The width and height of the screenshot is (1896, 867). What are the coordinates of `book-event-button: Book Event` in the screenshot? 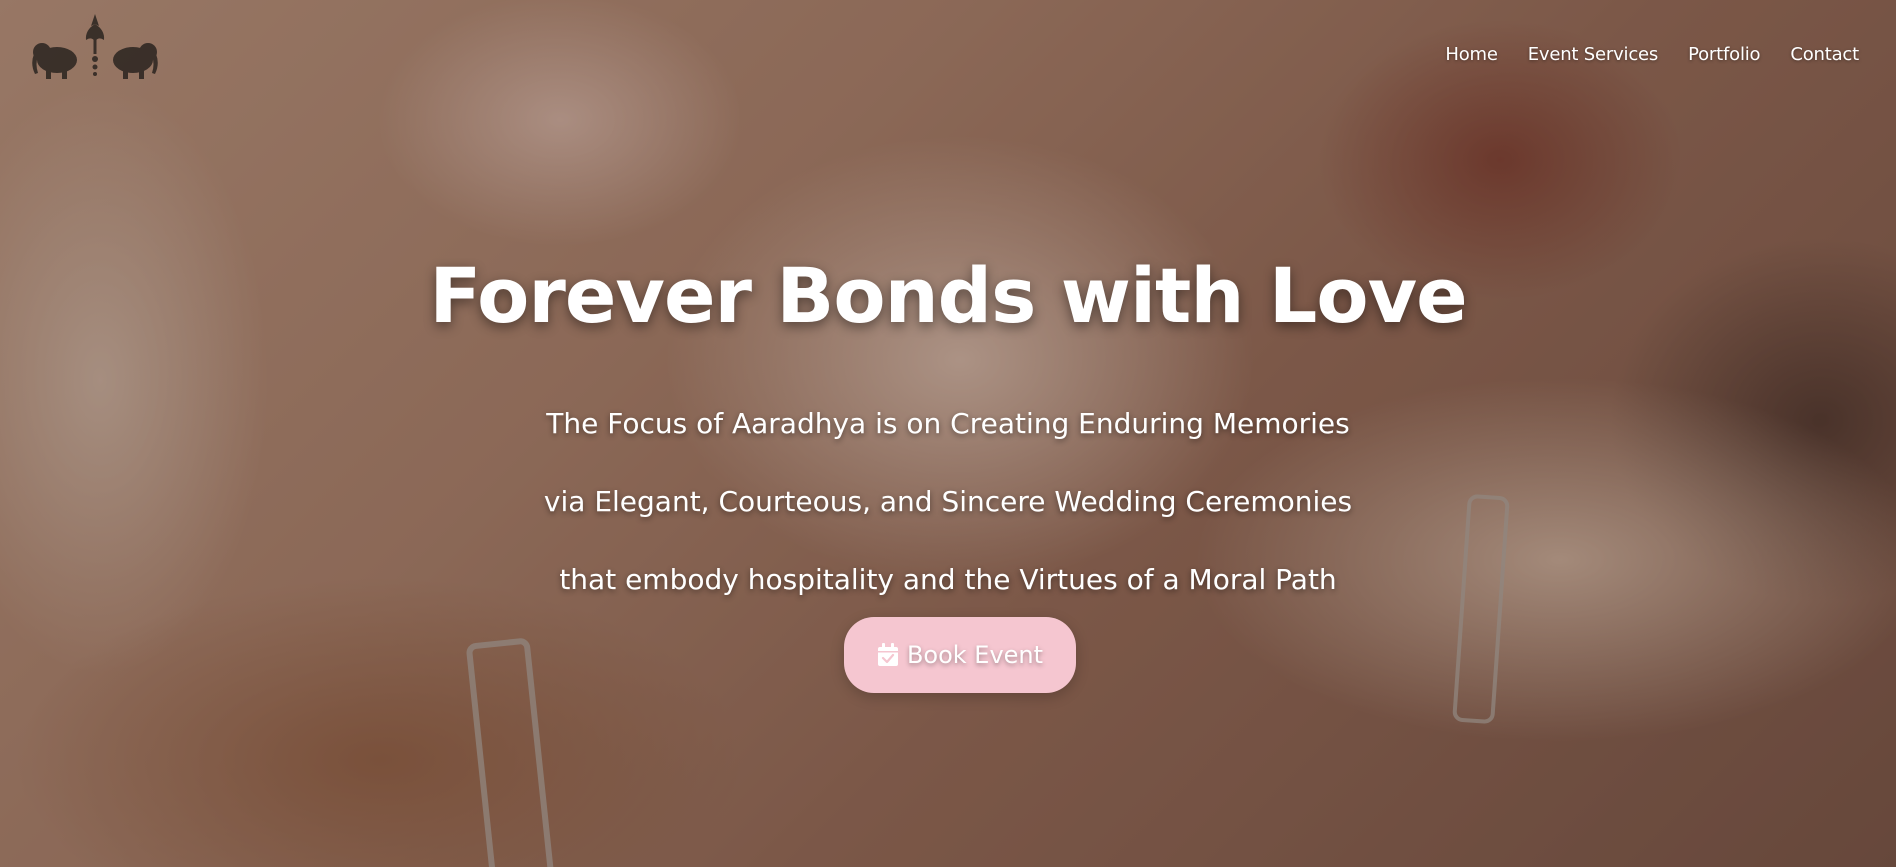 It's located at (960, 655).